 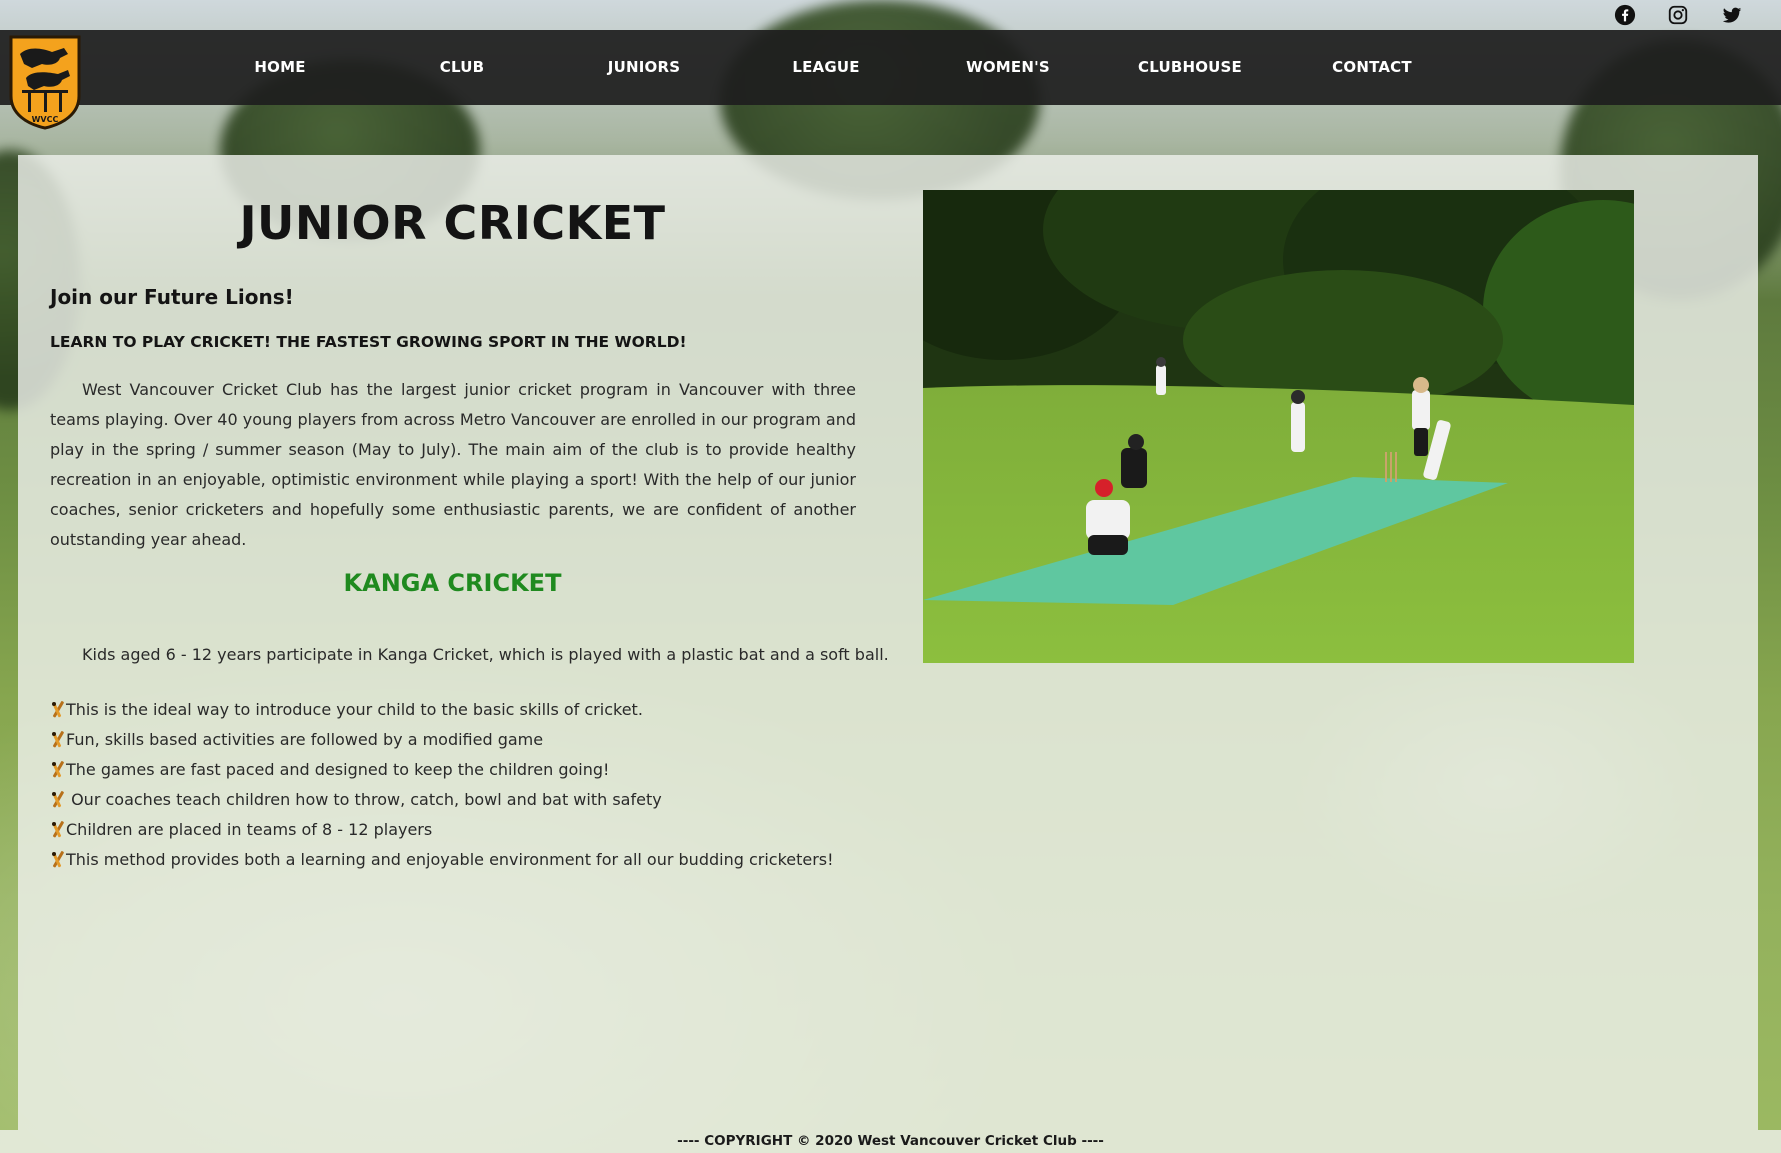 What do you see at coordinates (462, 67) in the screenshot?
I see `nav-item-club: CLUB` at bounding box center [462, 67].